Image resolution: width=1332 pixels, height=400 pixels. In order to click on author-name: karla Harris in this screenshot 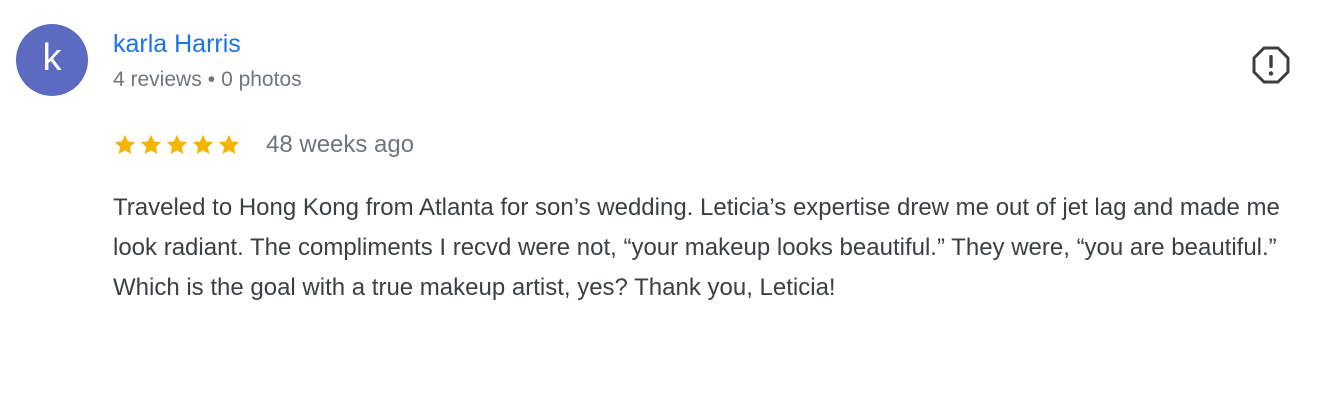, I will do `click(177, 44)`.